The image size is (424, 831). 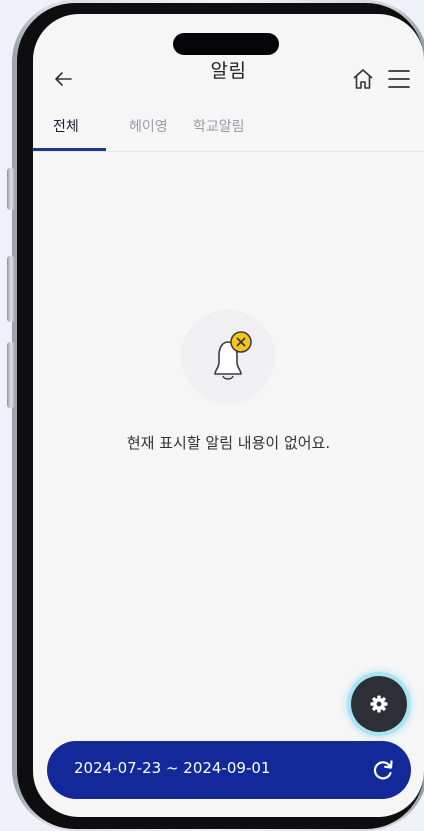 I want to click on empty-state-illustration, so click(x=228, y=357).